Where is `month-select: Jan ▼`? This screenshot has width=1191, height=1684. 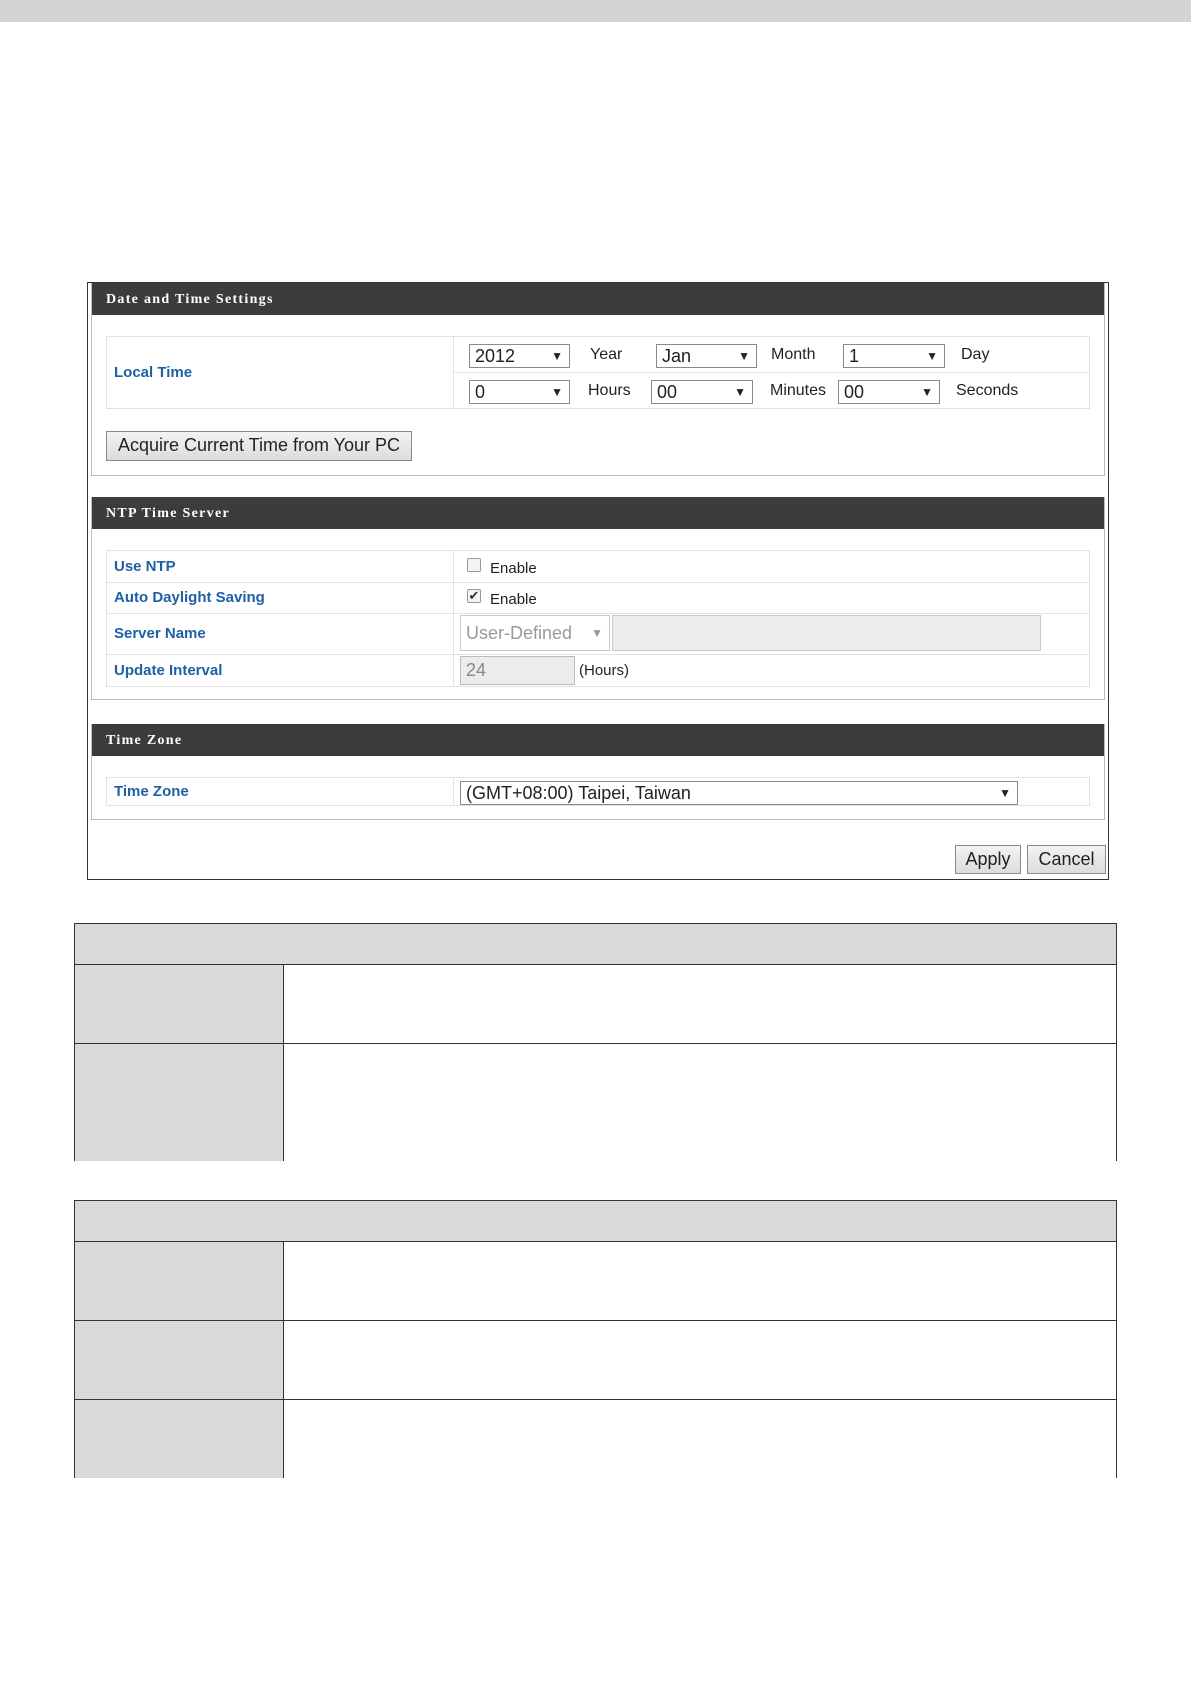 month-select: Jan ▼ is located at coordinates (706, 356).